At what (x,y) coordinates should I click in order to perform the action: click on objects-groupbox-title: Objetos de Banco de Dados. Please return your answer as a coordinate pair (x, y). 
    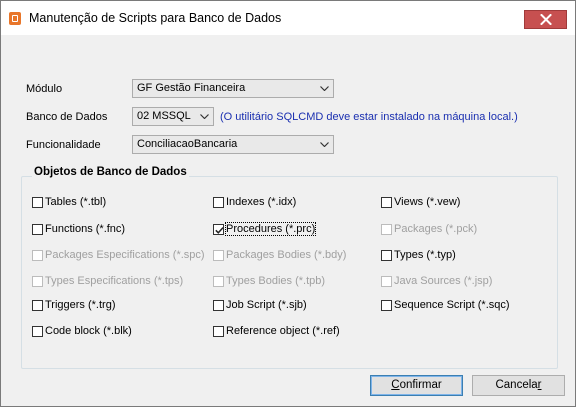
    Looking at the image, I should click on (110, 172).